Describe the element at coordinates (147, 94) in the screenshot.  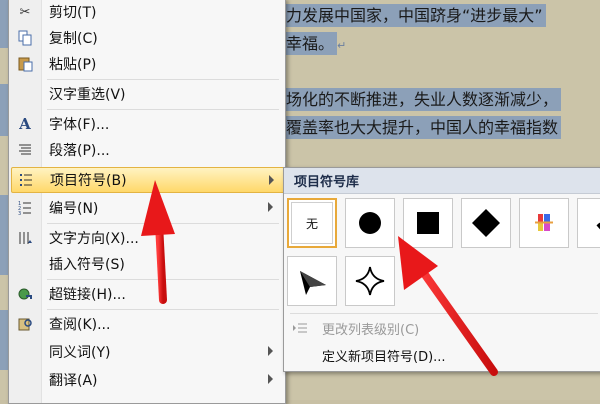
I see `menu-item-reselect-hanzi: 汉字重选(V)` at that location.